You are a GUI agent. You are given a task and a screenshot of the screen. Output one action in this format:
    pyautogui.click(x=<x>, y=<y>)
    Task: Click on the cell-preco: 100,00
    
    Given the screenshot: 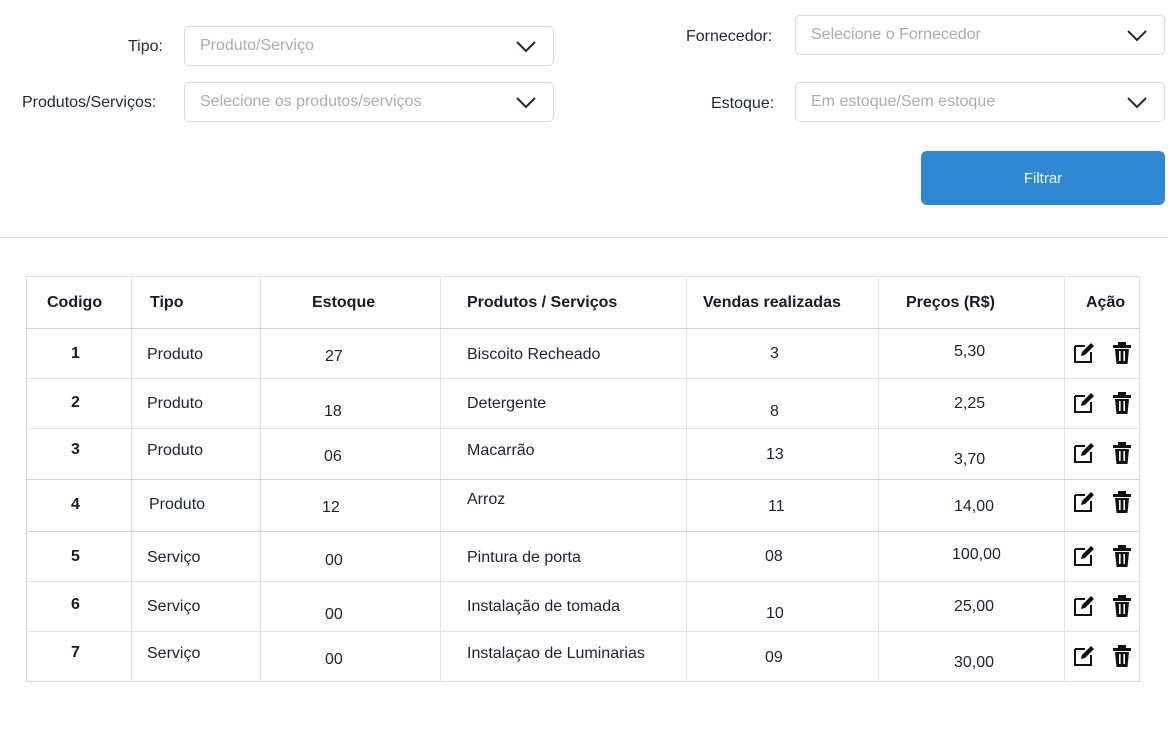 What is the action you would take?
    pyautogui.click(x=976, y=554)
    